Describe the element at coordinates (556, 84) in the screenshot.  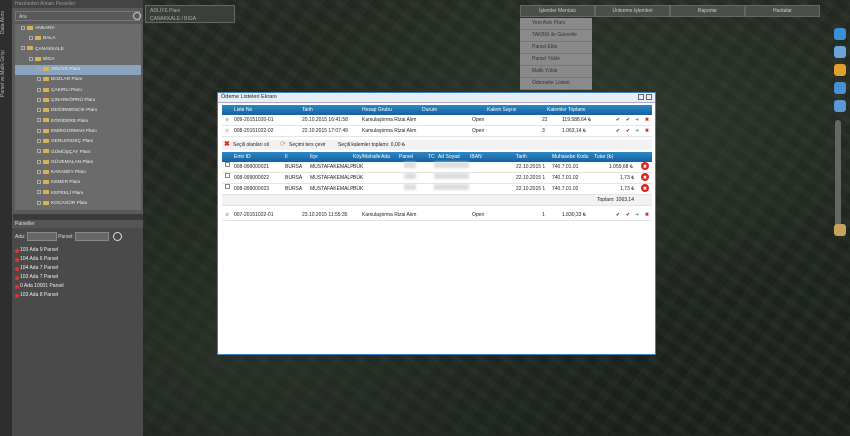
I see `menu-item-payments: Ödemeler Listesi` at that location.